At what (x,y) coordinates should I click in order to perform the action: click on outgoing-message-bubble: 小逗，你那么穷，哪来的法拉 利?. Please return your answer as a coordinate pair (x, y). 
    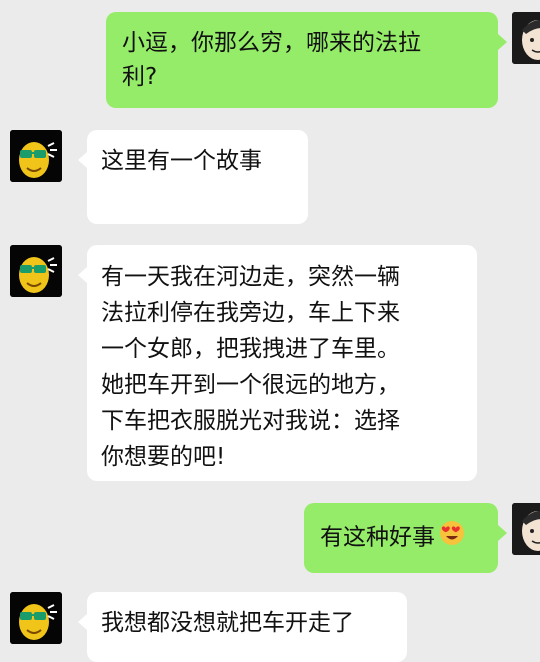
    Looking at the image, I should click on (306, 60).